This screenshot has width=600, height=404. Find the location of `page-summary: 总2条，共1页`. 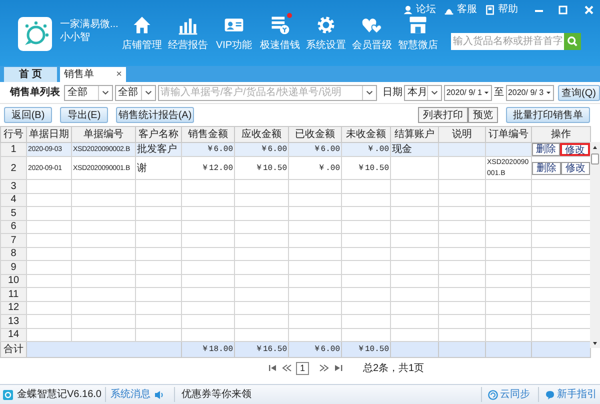

page-summary: 总2条，共1页 is located at coordinates (393, 369).